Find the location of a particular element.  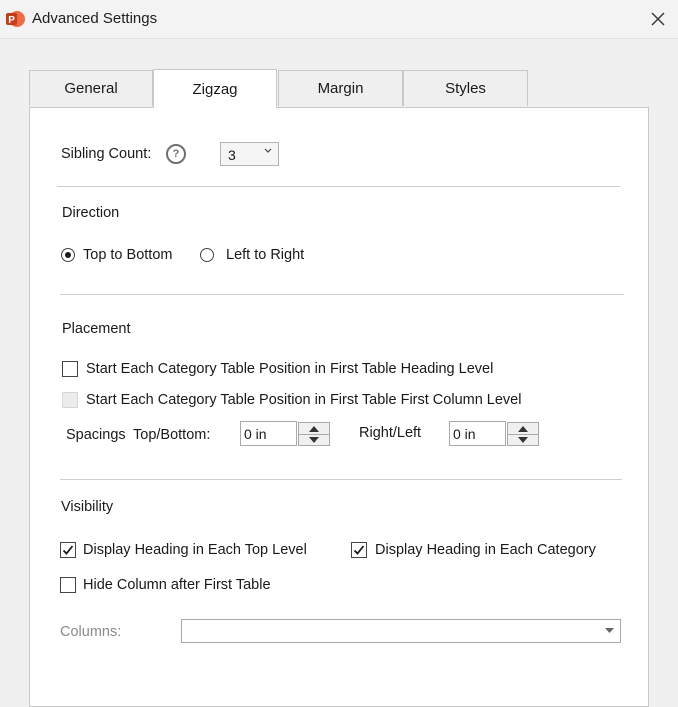

svg-text: P is located at coordinates (11, 20).